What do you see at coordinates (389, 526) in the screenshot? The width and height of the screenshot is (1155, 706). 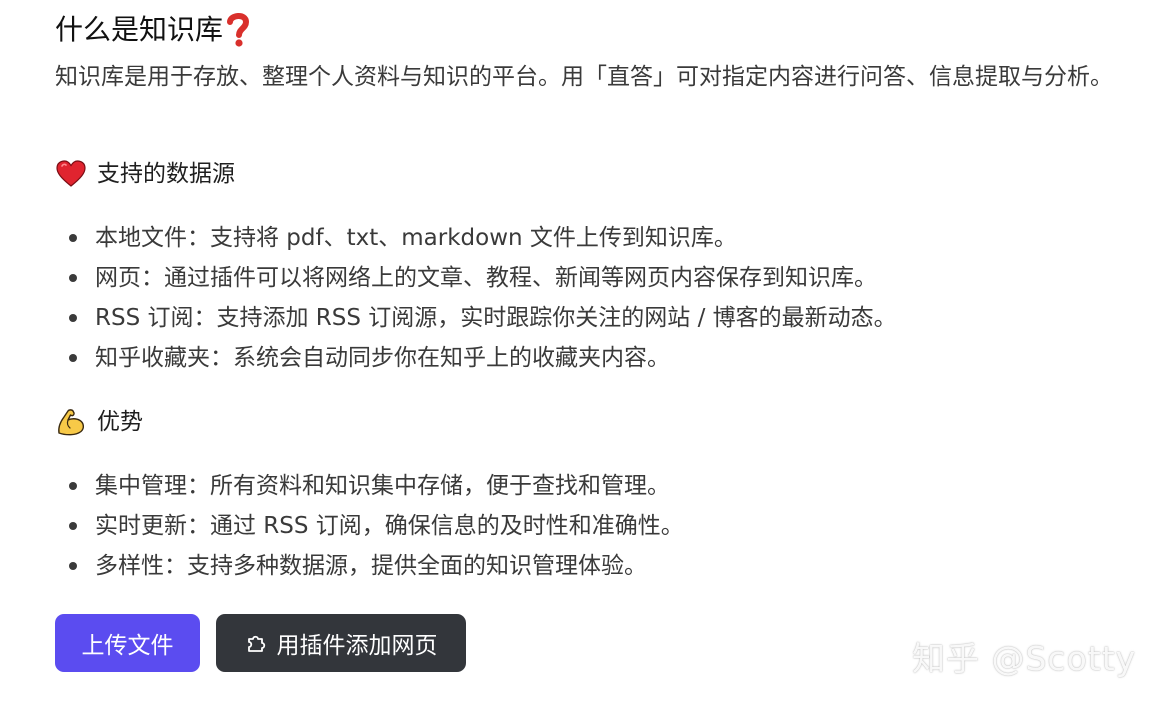 I see `list-item-text: 实时更新：通过 RSS 订阅，确保信息的及时性和准确性。` at bounding box center [389, 526].